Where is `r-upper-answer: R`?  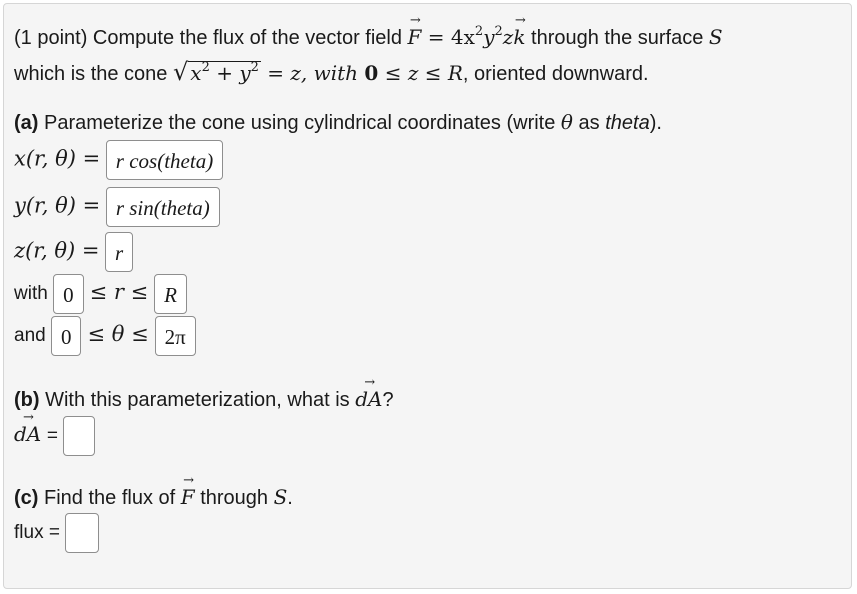 r-upper-answer: R is located at coordinates (170, 294).